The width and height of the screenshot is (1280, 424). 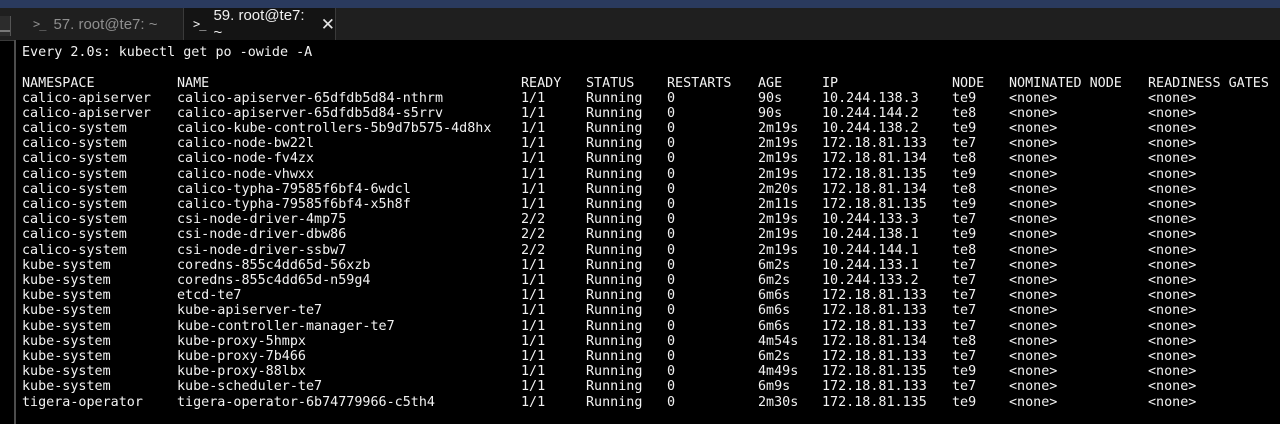 I want to click on tab-session-57: >_ 57. root@te7: ~, so click(x=100, y=24).